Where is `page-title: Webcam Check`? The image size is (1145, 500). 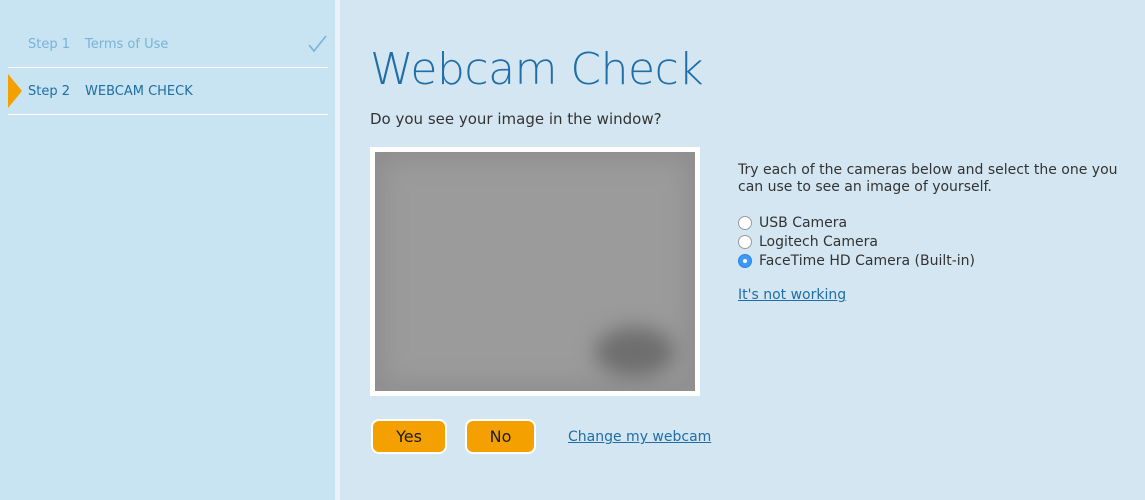
page-title: Webcam Check is located at coordinates (537, 69).